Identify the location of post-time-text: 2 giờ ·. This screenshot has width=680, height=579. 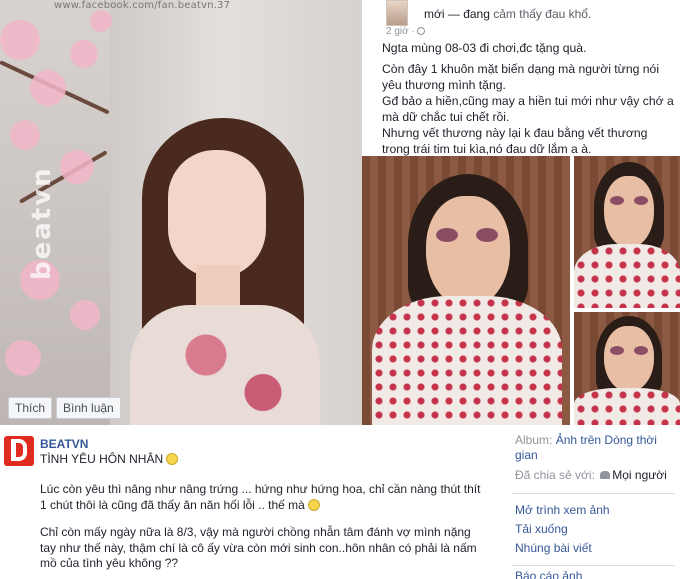
(400, 31).